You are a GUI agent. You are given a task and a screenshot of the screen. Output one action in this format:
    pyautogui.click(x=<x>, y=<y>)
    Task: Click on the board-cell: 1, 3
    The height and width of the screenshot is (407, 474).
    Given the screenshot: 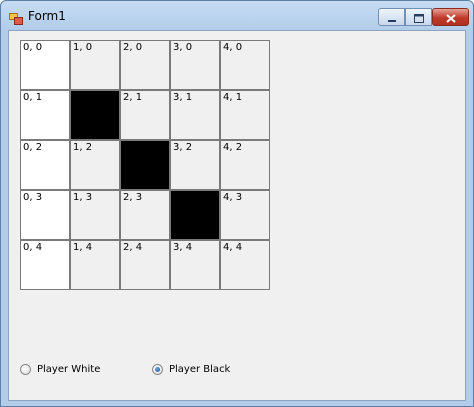 What is the action you would take?
    pyautogui.click(x=95, y=215)
    